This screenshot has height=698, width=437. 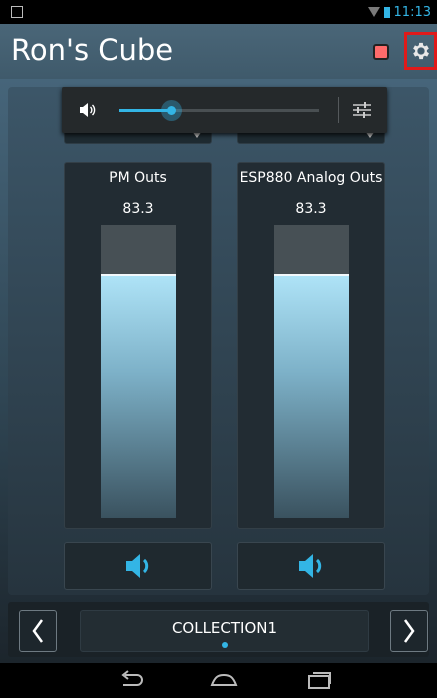 I want to click on stop-button, so click(x=381, y=52).